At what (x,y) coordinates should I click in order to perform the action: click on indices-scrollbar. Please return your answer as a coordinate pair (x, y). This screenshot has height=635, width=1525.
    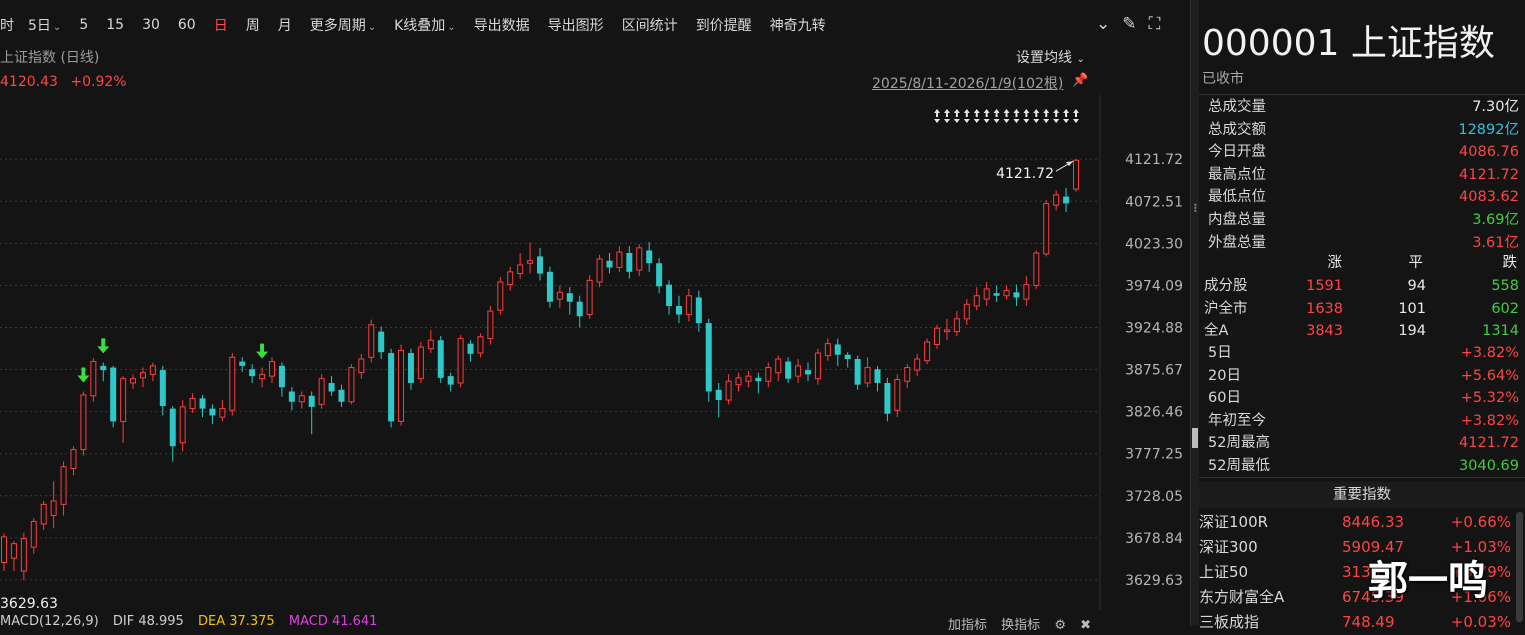
    Looking at the image, I should click on (1519, 567).